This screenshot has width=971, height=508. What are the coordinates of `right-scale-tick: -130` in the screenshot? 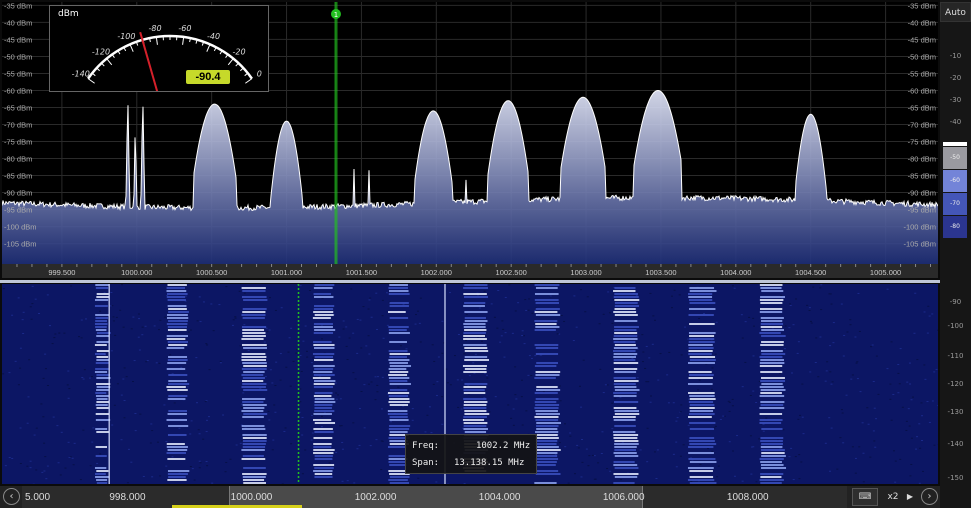 It's located at (955, 412).